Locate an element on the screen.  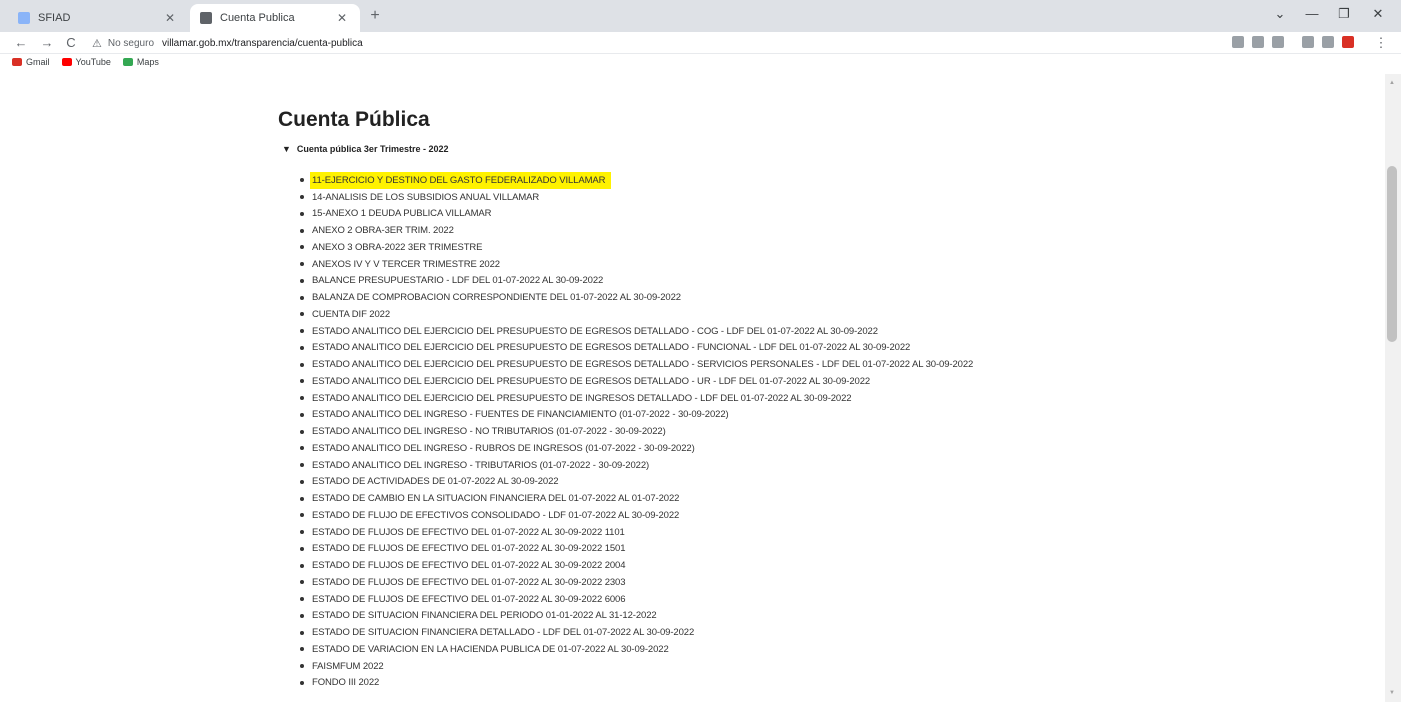
document-link: ANEXO 2 OBRA-3ER TRIM. 2022 is located at coordinates (383, 230).